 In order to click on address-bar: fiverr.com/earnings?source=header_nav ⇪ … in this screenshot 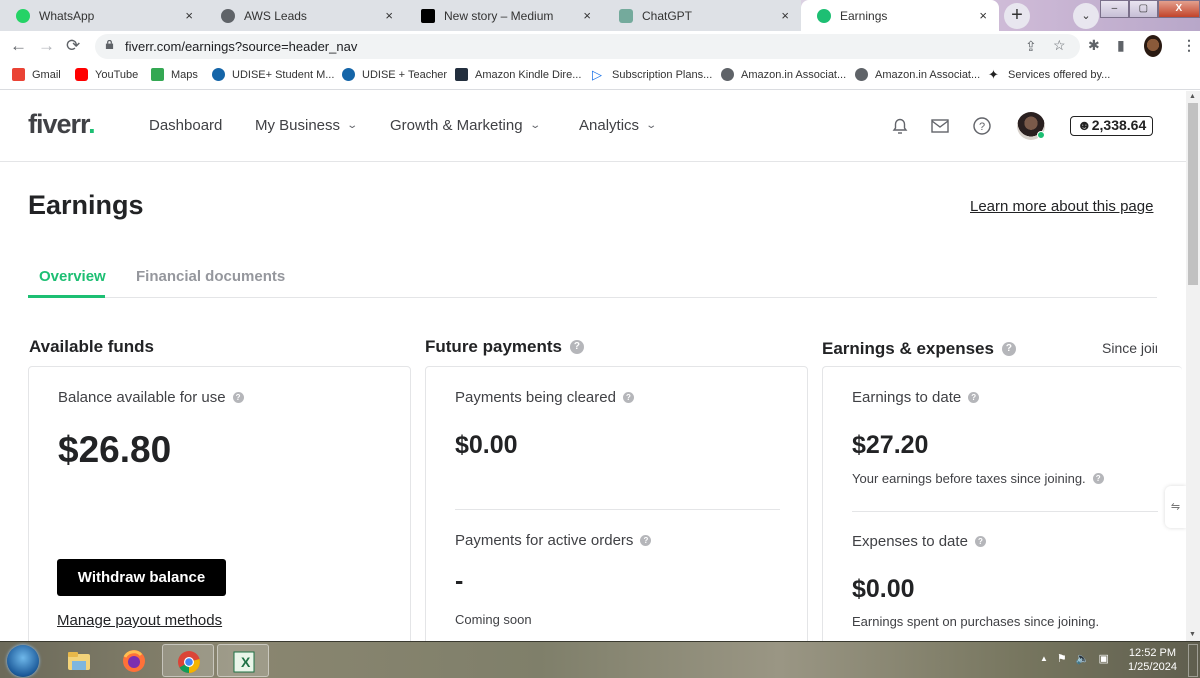, I will do `click(587, 46)`.